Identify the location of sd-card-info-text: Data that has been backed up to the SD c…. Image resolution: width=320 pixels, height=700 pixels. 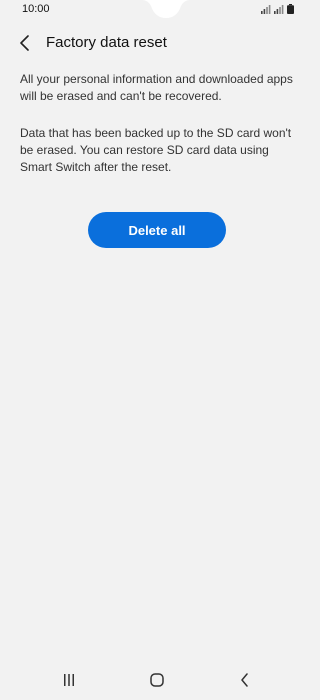
(156, 150).